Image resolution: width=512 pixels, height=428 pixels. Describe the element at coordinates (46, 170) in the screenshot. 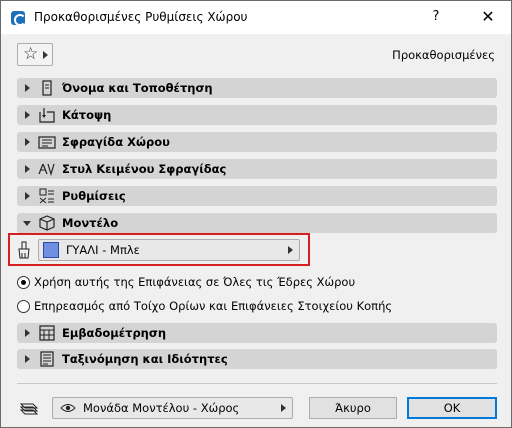

I see `text-style-icon` at that location.